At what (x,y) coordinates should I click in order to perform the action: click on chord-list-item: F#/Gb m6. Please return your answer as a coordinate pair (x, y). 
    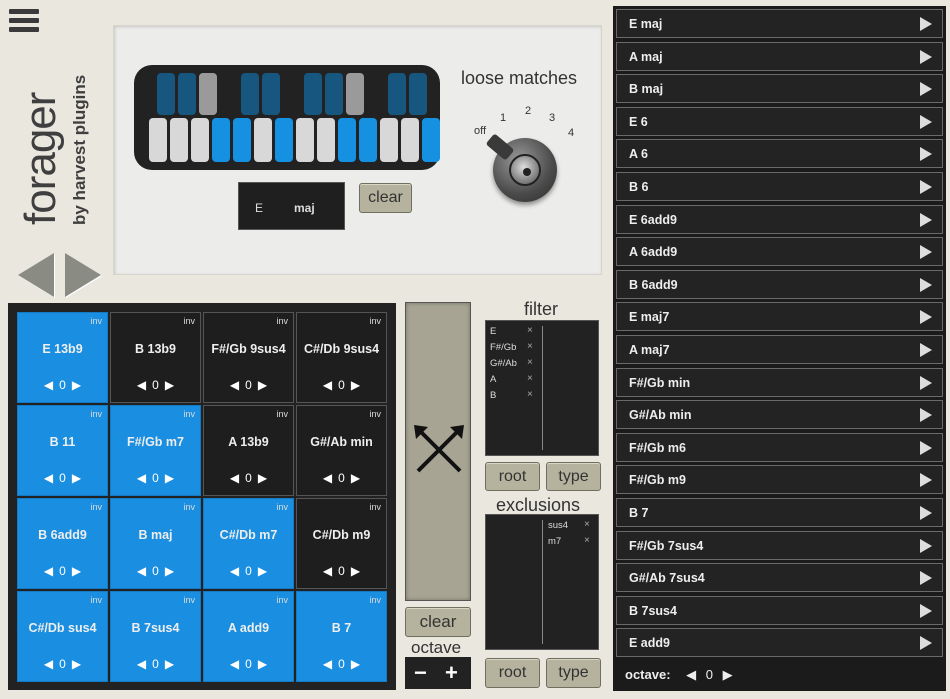
    Looking at the image, I should click on (779, 447).